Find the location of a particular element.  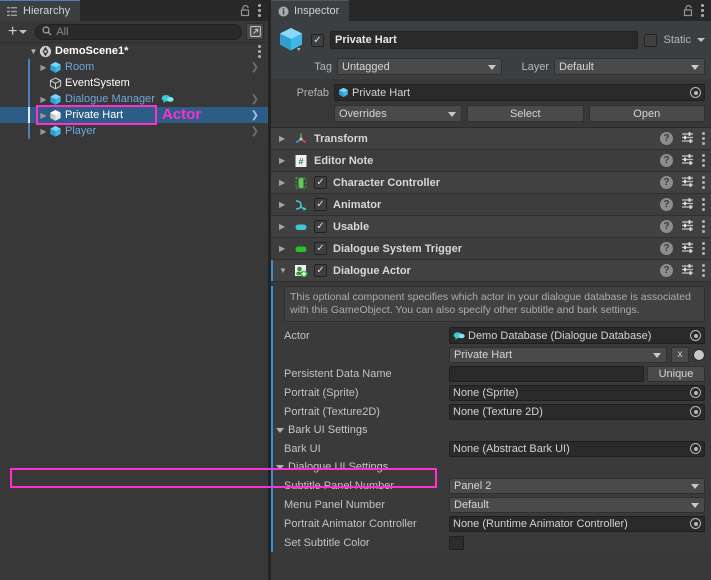

layer-dropdown: Default is located at coordinates (629, 66).